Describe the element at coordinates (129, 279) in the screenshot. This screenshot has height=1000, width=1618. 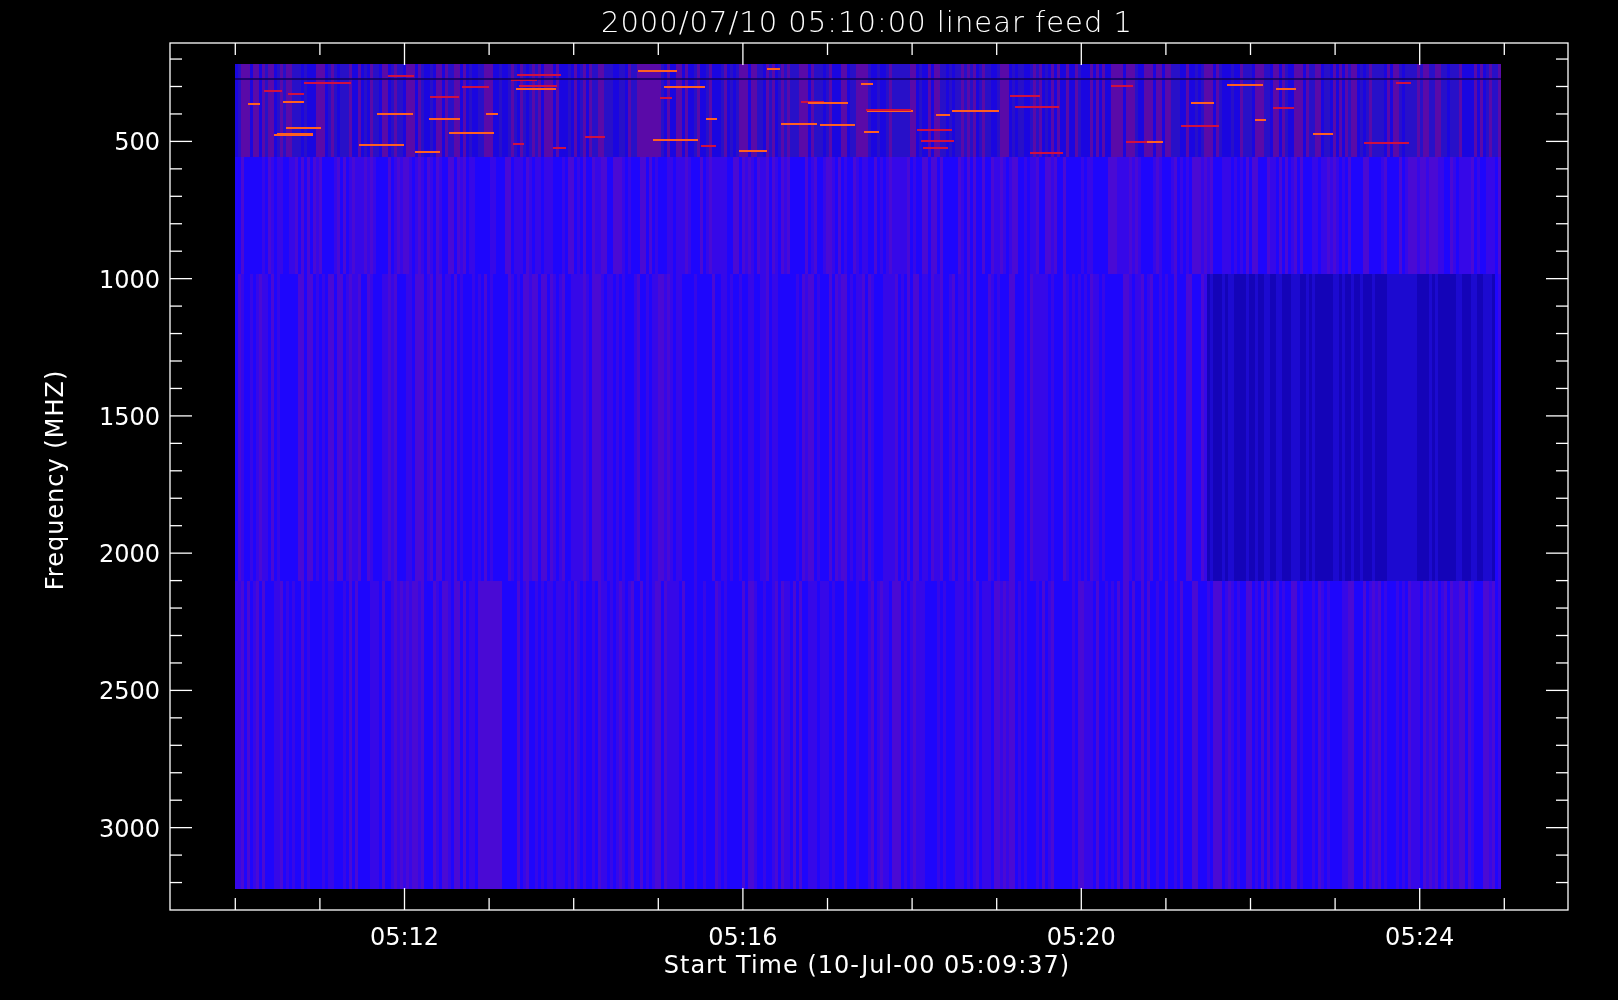
I see `tick-label: 1000` at that location.